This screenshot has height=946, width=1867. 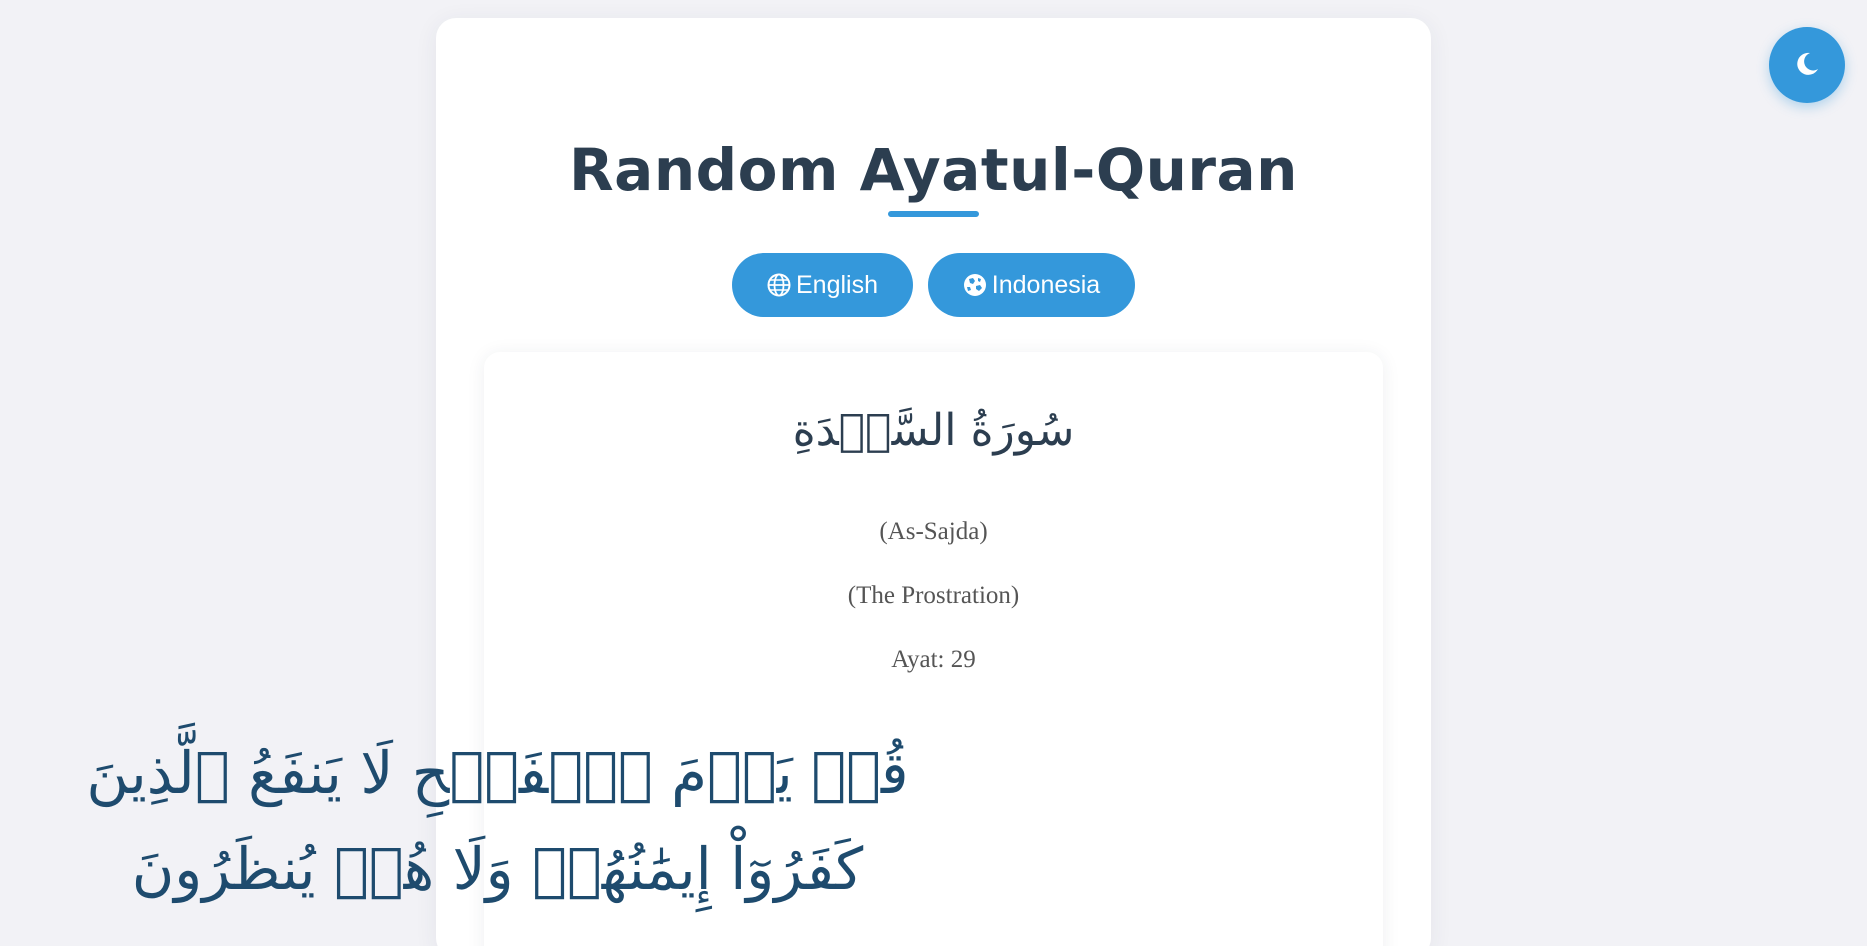 I want to click on surah-name-arabic: سُورَةُ السَّجۡدَةِ, so click(x=933, y=430).